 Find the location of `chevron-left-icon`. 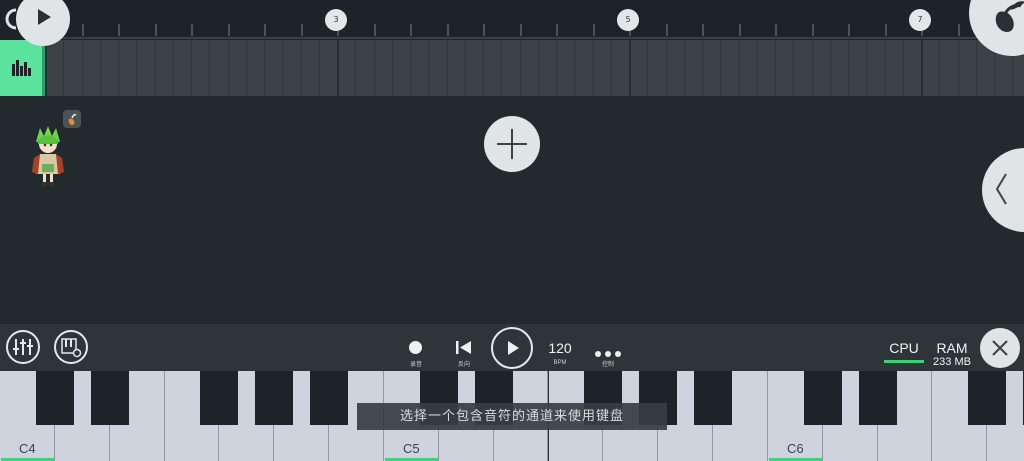

chevron-left-icon is located at coordinates (1001, 189).